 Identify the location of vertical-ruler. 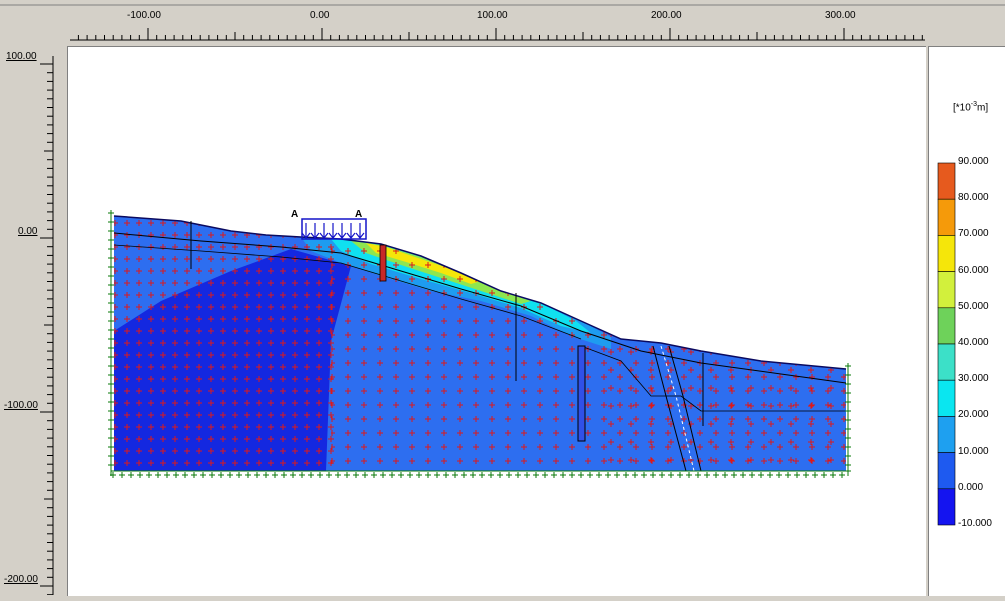
(31, 321).